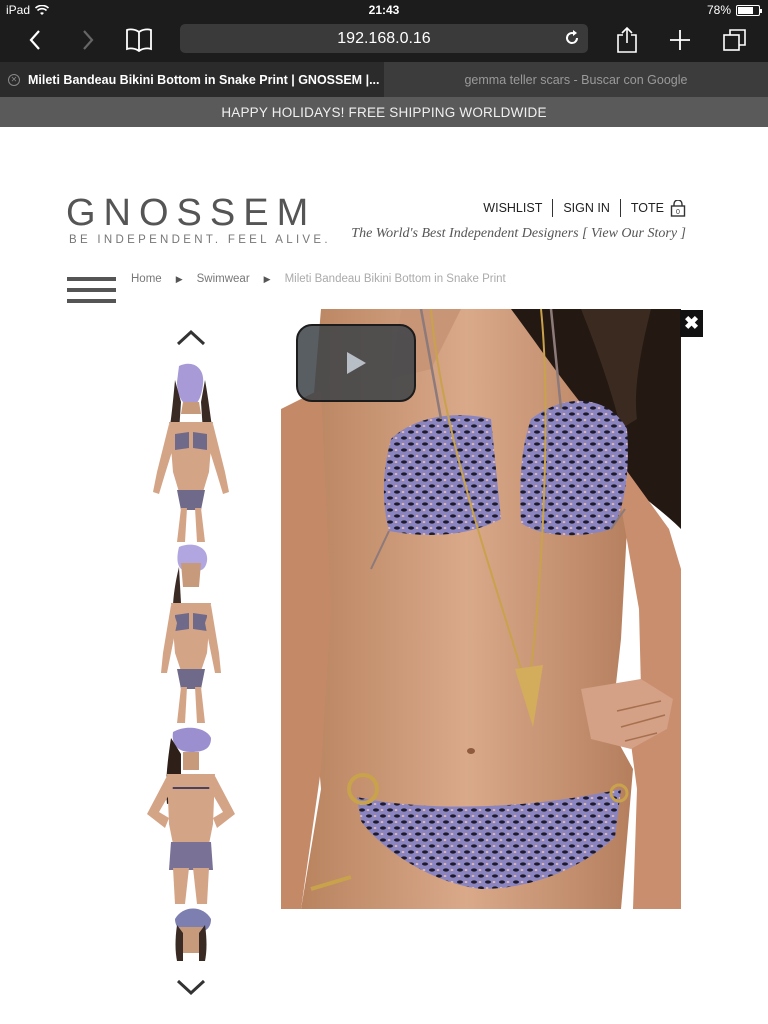 This screenshot has height=1024, width=768. Describe the element at coordinates (191, 987) in the screenshot. I see `chevron-down-icon` at that location.